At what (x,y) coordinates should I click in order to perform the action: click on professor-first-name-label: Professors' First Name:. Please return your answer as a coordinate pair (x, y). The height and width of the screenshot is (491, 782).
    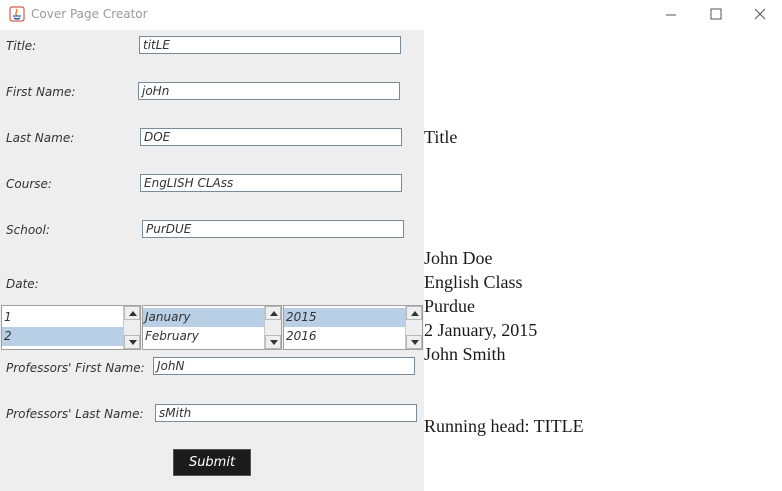
    Looking at the image, I should click on (75, 368).